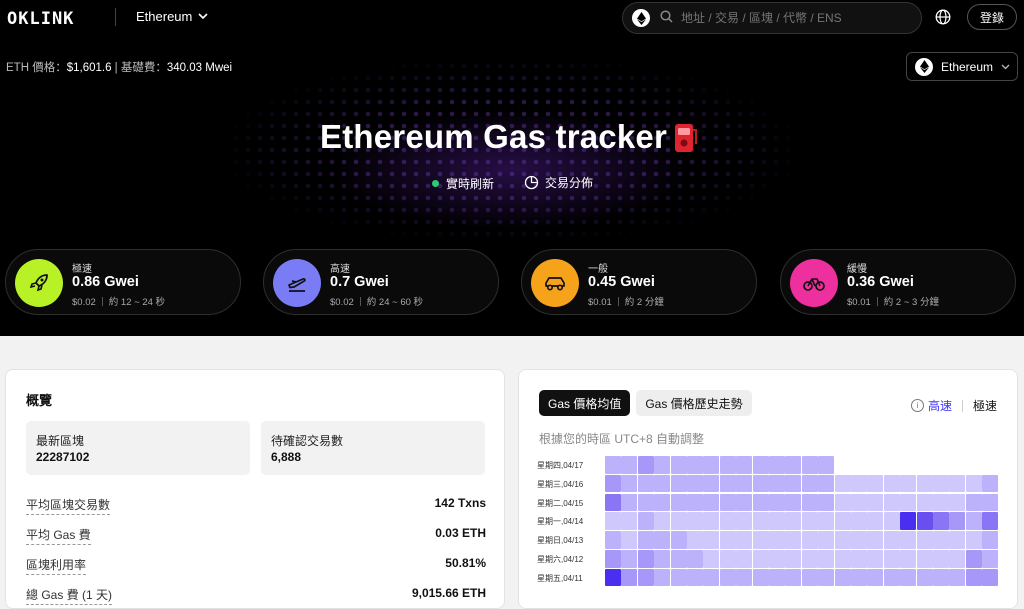 This screenshot has height=609, width=1024. Describe the element at coordinates (639, 282) in the screenshot. I see `speed-card-normal: 一般 0.45 Gwei $0.01 約 2 分鐘` at that location.